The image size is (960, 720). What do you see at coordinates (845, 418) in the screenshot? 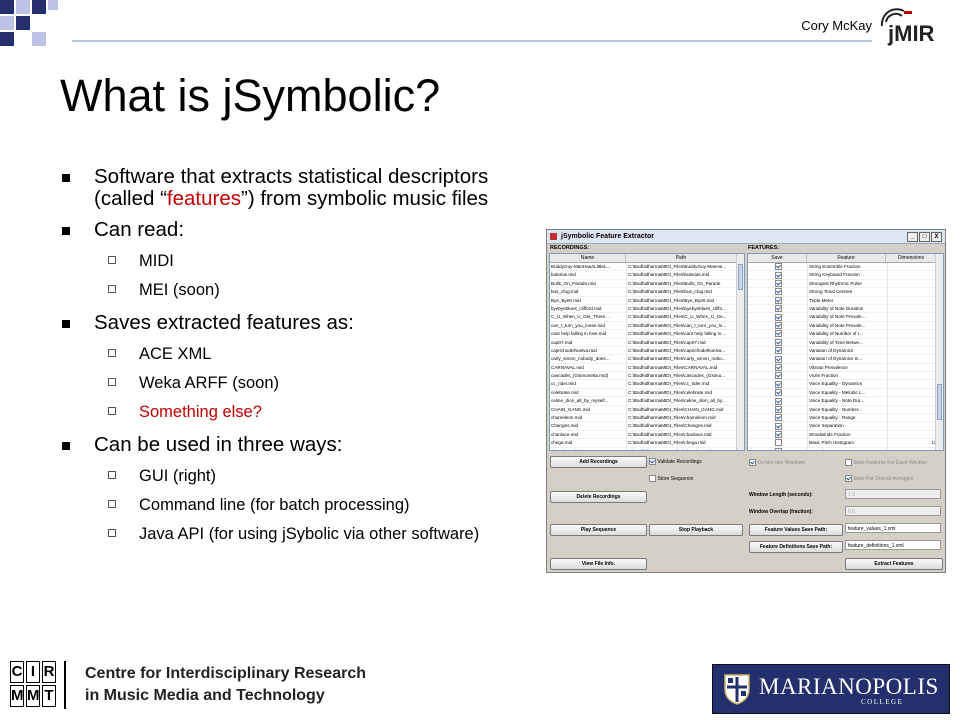
I see `table-row: Voice Equality - Range1` at bounding box center [845, 418].